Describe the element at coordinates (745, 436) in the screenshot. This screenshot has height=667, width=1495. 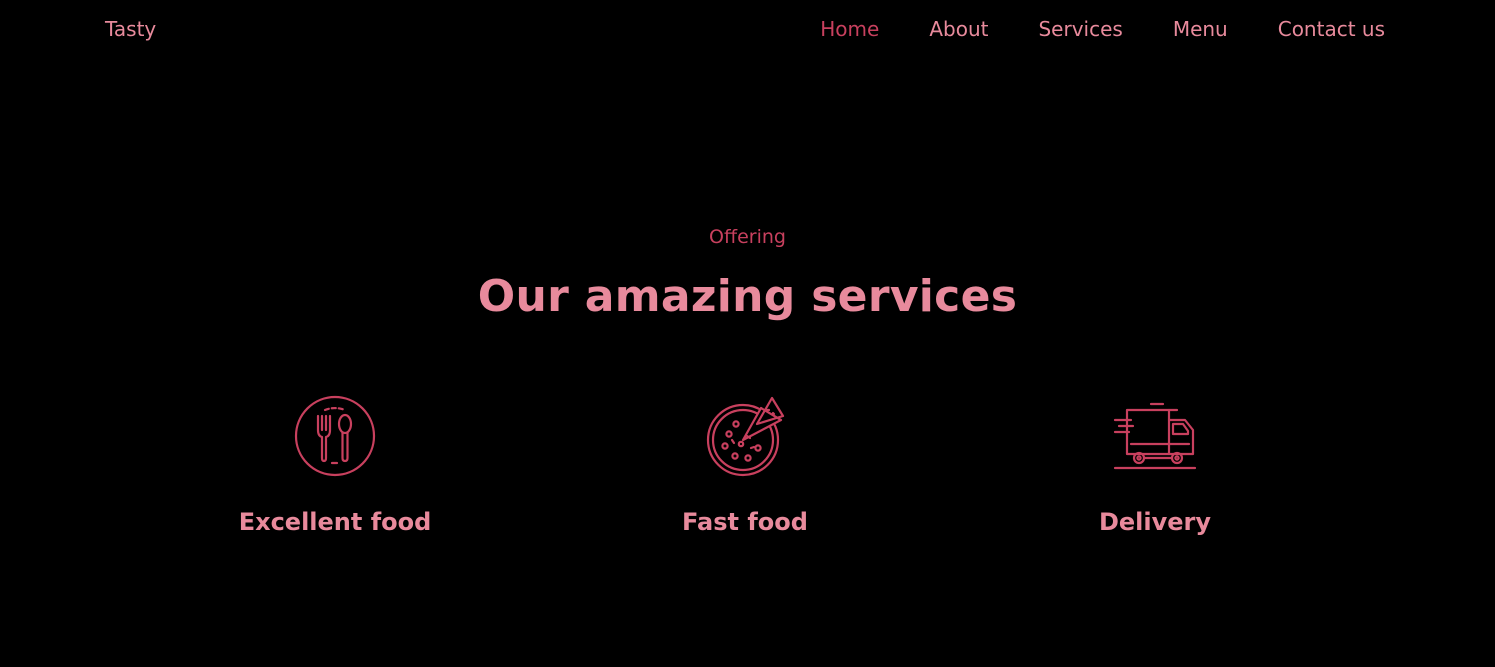
I see `pizza-icon` at that location.